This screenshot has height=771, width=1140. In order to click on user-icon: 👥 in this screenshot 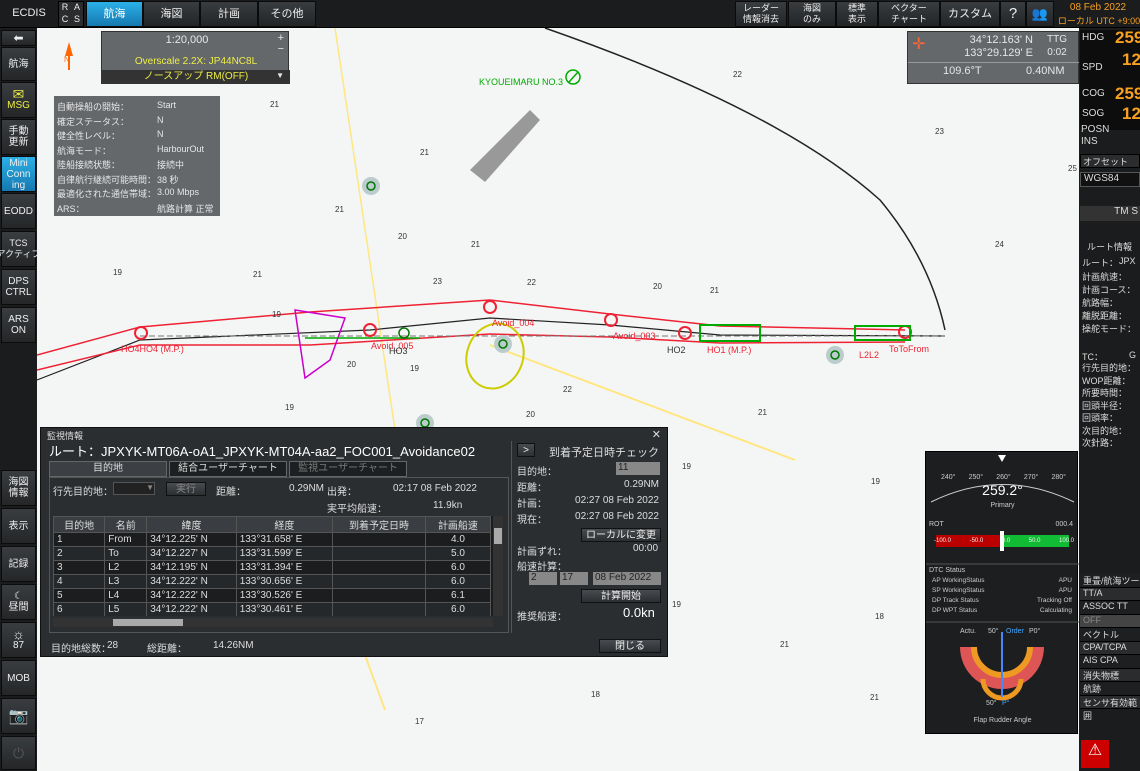, I will do `click(1040, 14)`.